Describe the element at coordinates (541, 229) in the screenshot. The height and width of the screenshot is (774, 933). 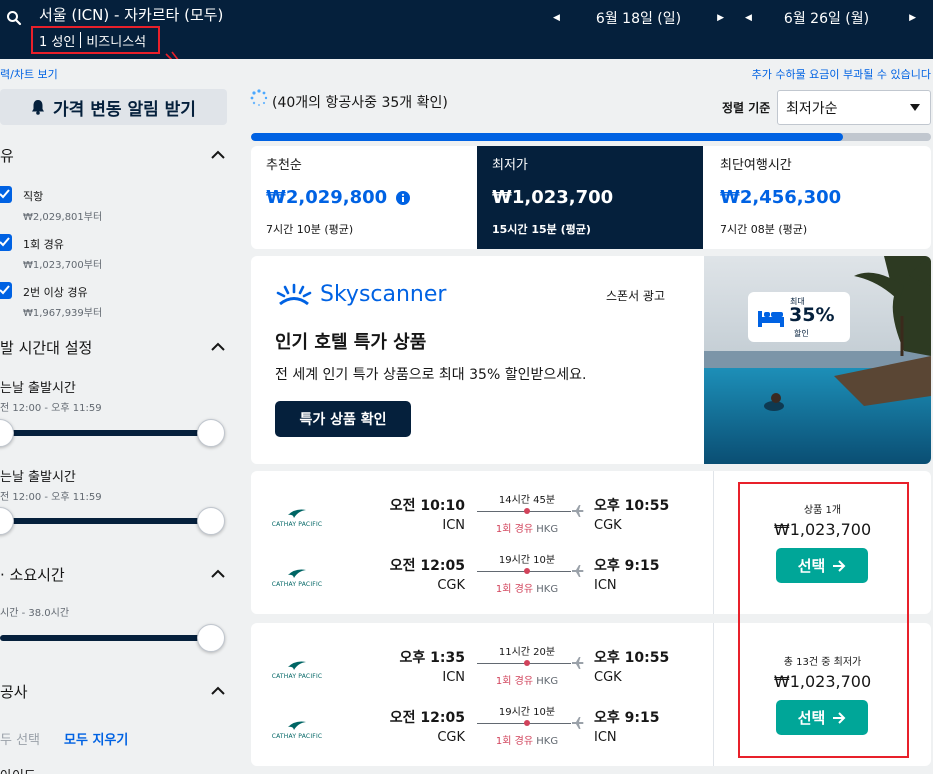
I see `tab-duration: 15시간 15분 (평균)` at that location.